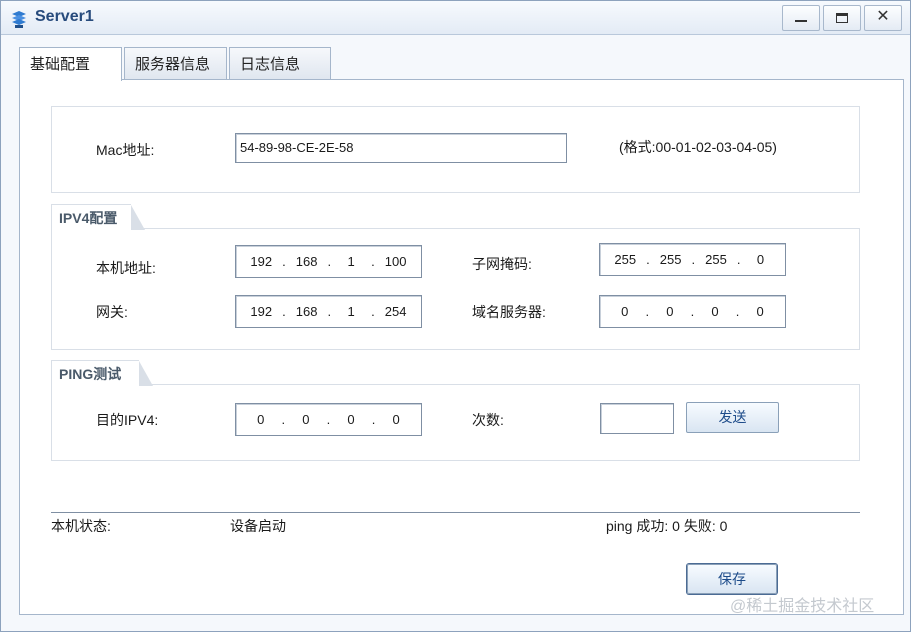 This screenshot has width=911, height=632. What do you see at coordinates (395, 311) in the screenshot?
I see `ip-octet: 254` at bounding box center [395, 311].